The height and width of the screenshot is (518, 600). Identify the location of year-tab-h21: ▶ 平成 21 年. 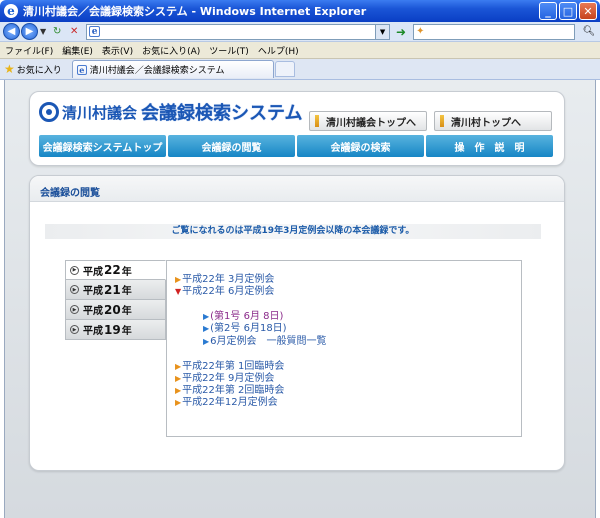
(115, 290).